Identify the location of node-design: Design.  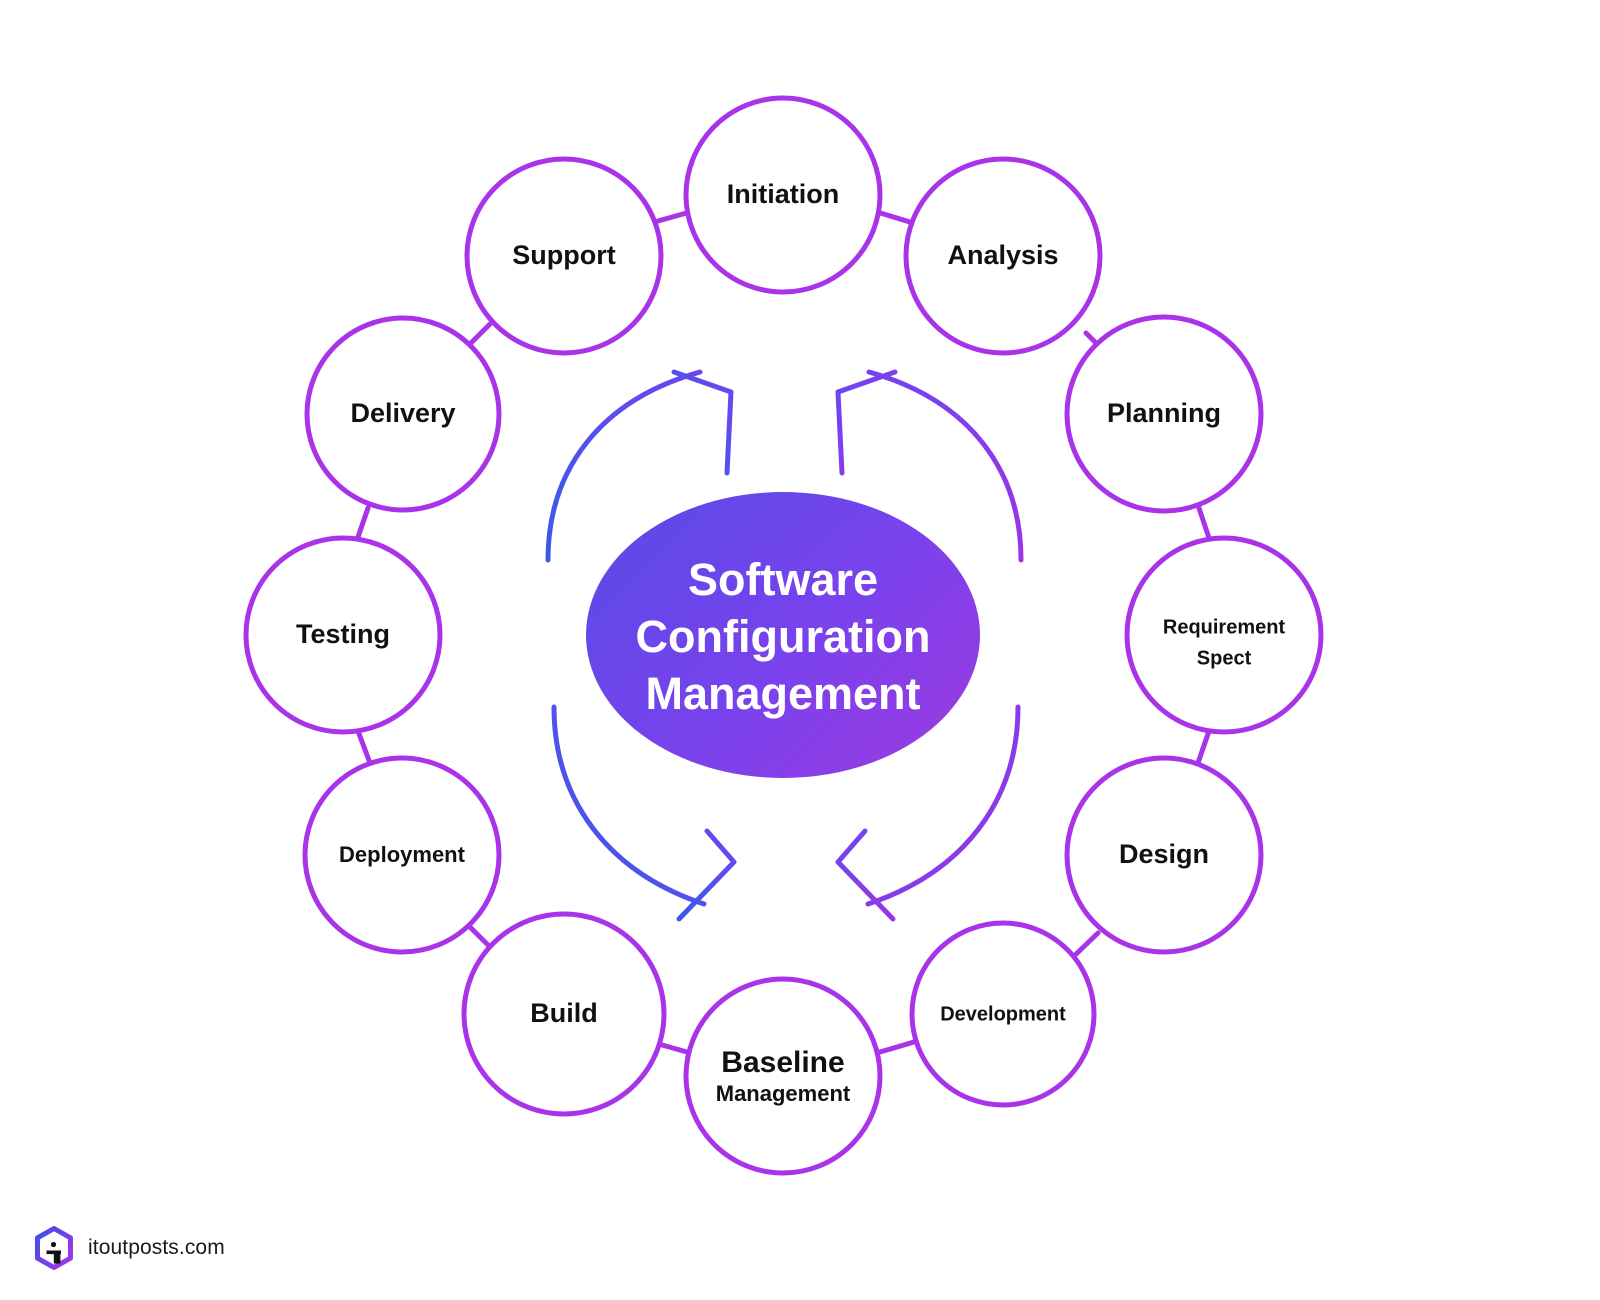
(1164, 855).